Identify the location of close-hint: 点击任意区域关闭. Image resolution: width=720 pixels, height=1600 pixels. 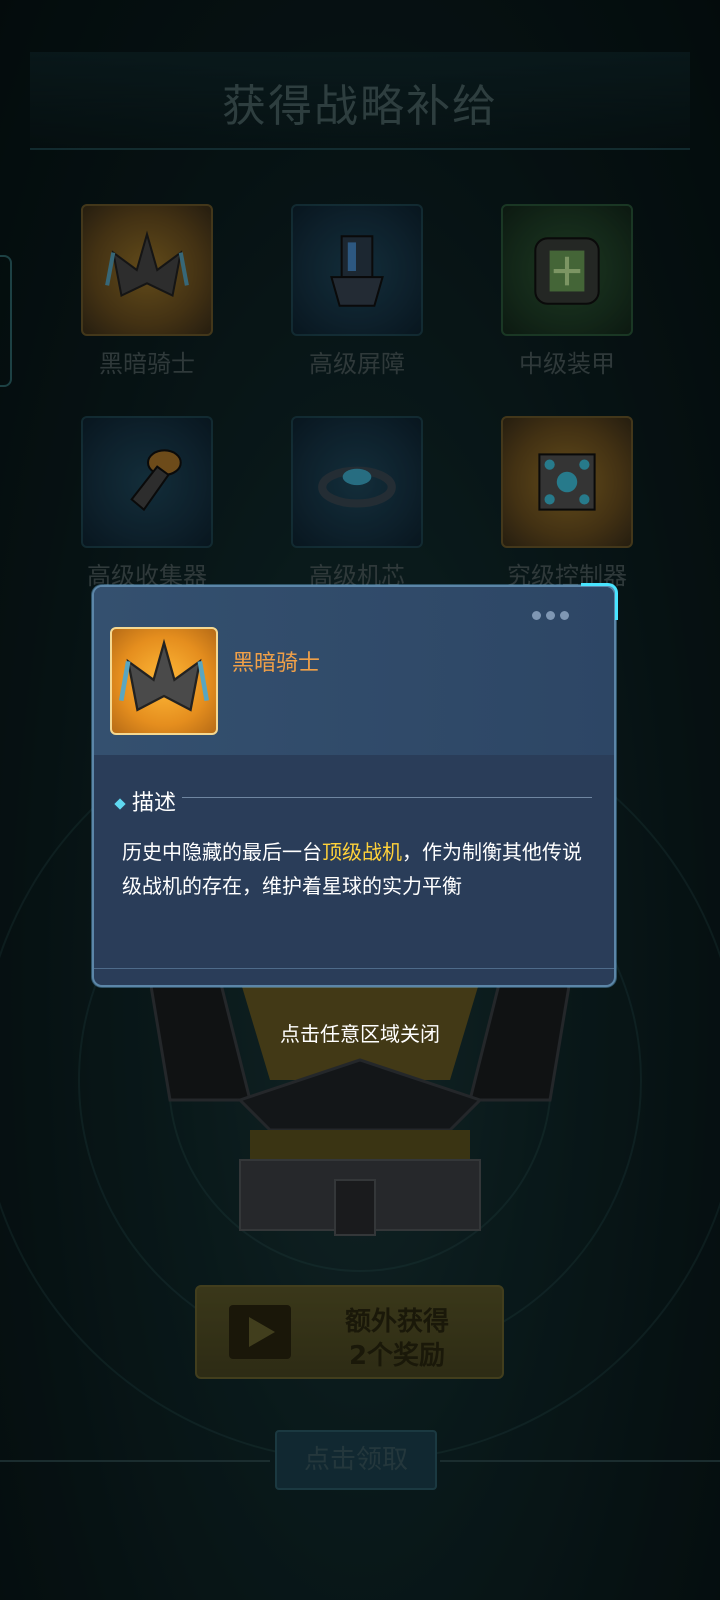
(360, 1034).